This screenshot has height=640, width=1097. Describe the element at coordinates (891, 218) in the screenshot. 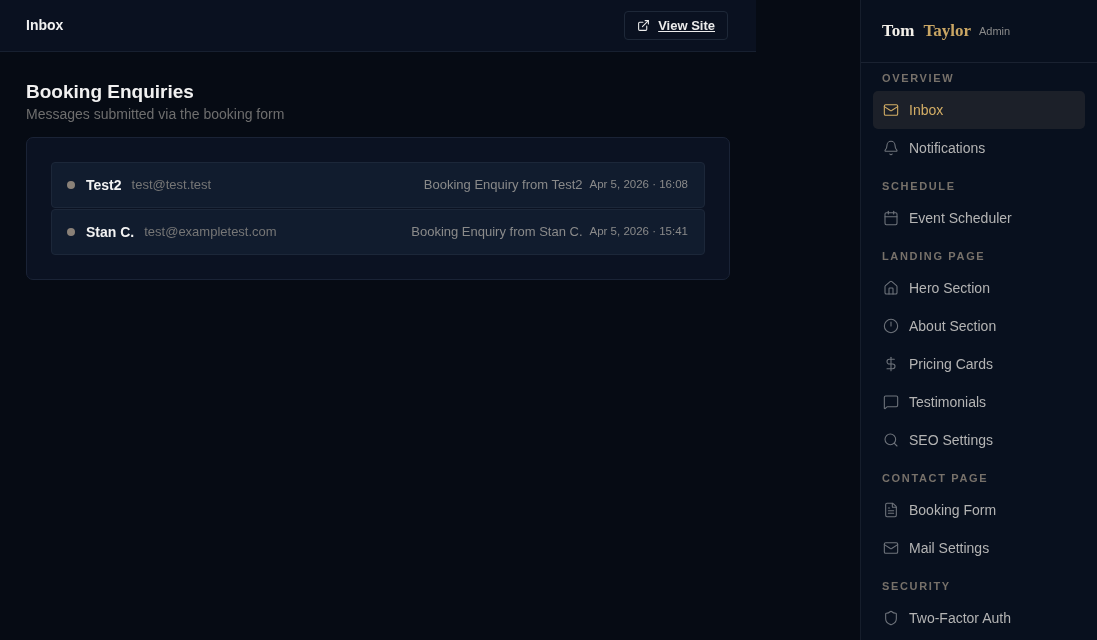

I see `calendar-icon` at that location.